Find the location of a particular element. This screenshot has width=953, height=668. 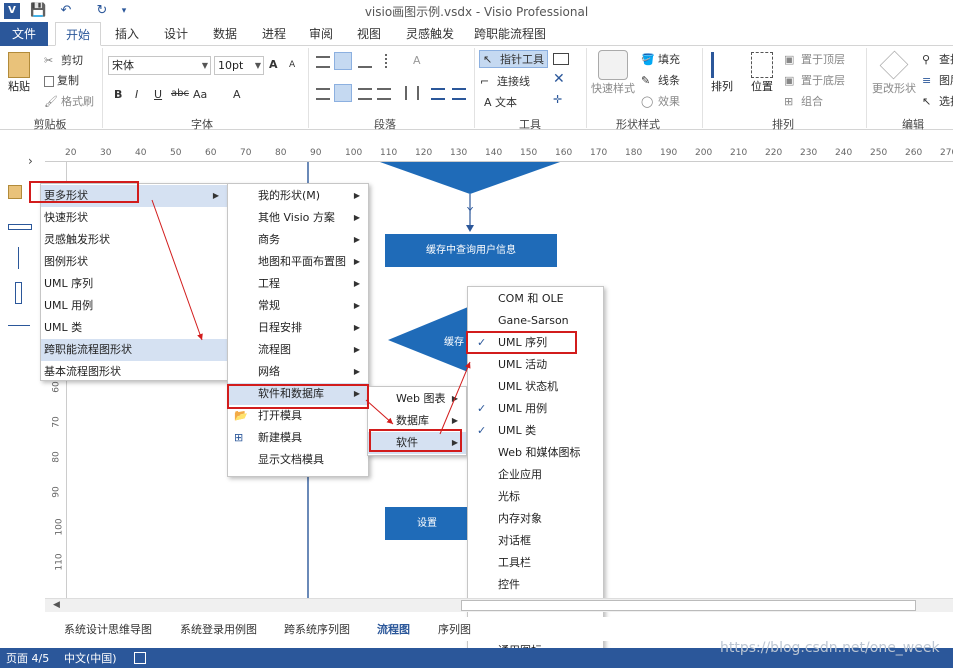

quick-styles-button: 快速样式 is located at coordinates (613, 73).